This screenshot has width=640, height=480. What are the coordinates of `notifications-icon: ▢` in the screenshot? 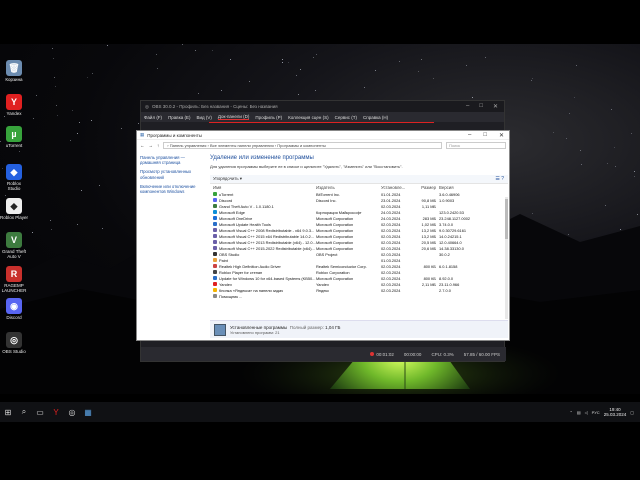 It's located at (632, 412).